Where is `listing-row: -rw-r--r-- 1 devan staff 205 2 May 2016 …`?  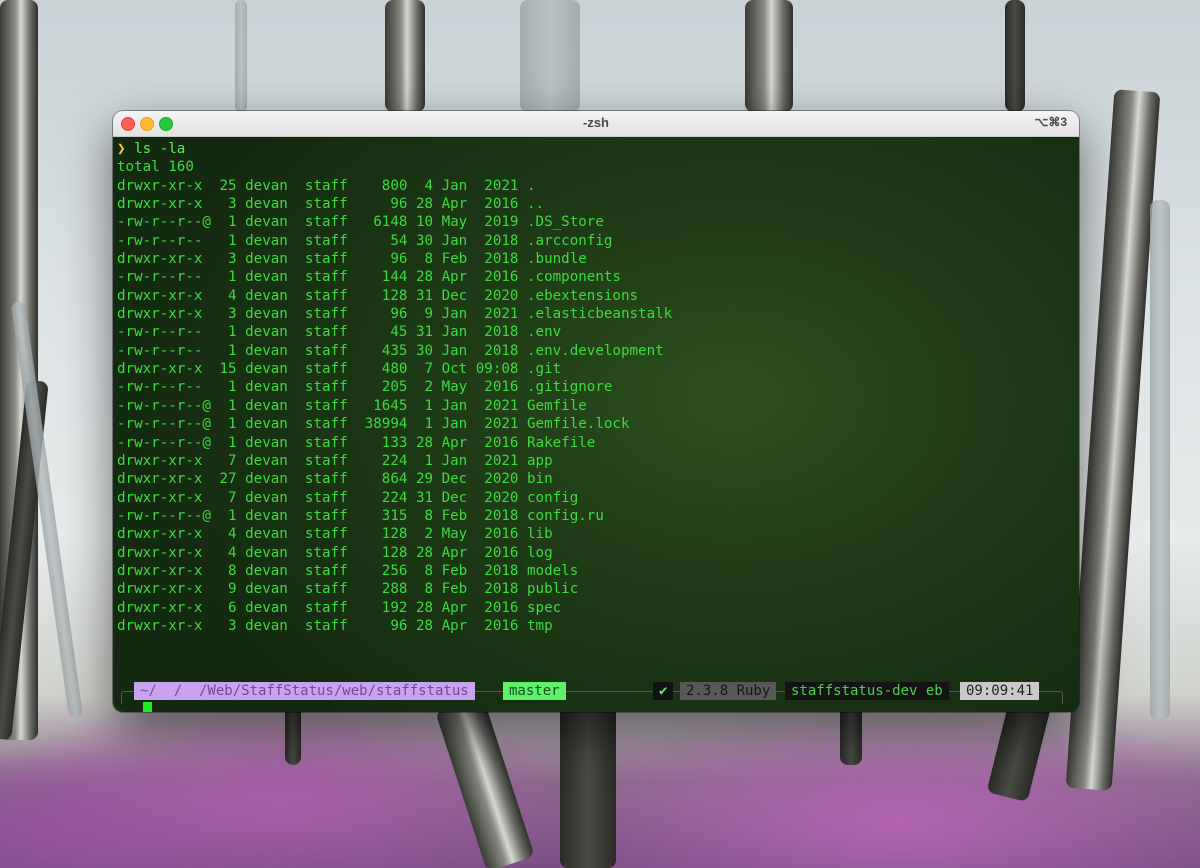
listing-row: -rw-r--r-- 1 devan staff 205 2 May 2016 … is located at coordinates (365, 387).